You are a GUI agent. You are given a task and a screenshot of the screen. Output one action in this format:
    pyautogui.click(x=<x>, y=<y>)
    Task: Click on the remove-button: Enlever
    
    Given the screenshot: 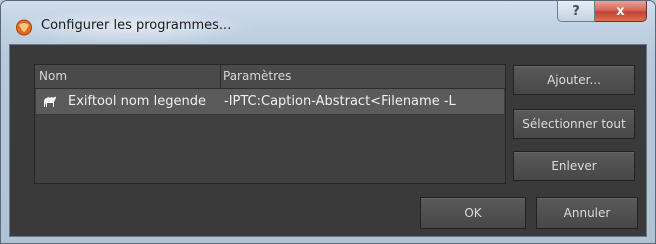 What is the action you would take?
    pyautogui.click(x=574, y=166)
    